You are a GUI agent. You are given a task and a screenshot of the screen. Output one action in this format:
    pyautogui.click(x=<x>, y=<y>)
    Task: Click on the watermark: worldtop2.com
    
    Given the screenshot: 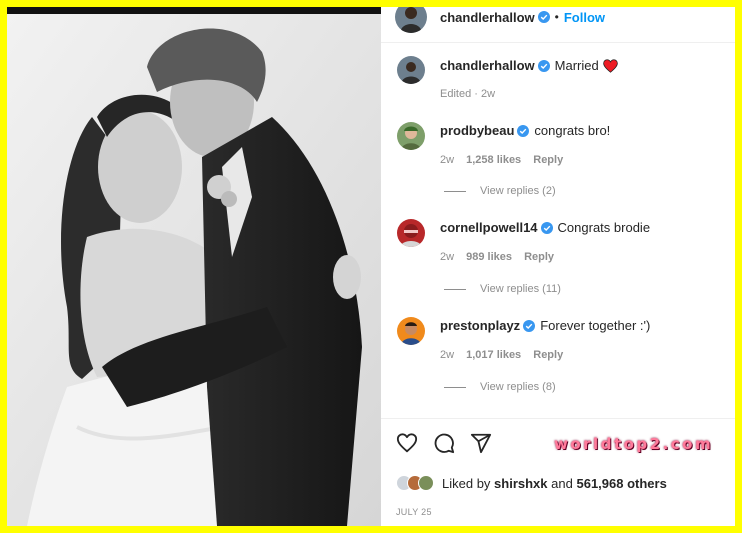 What is the action you would take?
    pyautogui.click(x=634, y=444)
    